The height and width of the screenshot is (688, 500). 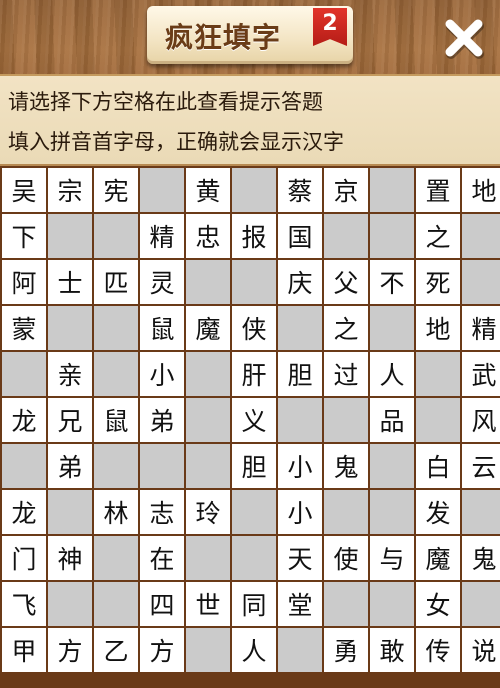 What do you see at coordinates (165, 102) in the screenshot?
I see `hint-text-select: 请选择下方空格在此查看提示答题` at bounding box center [165, 102].